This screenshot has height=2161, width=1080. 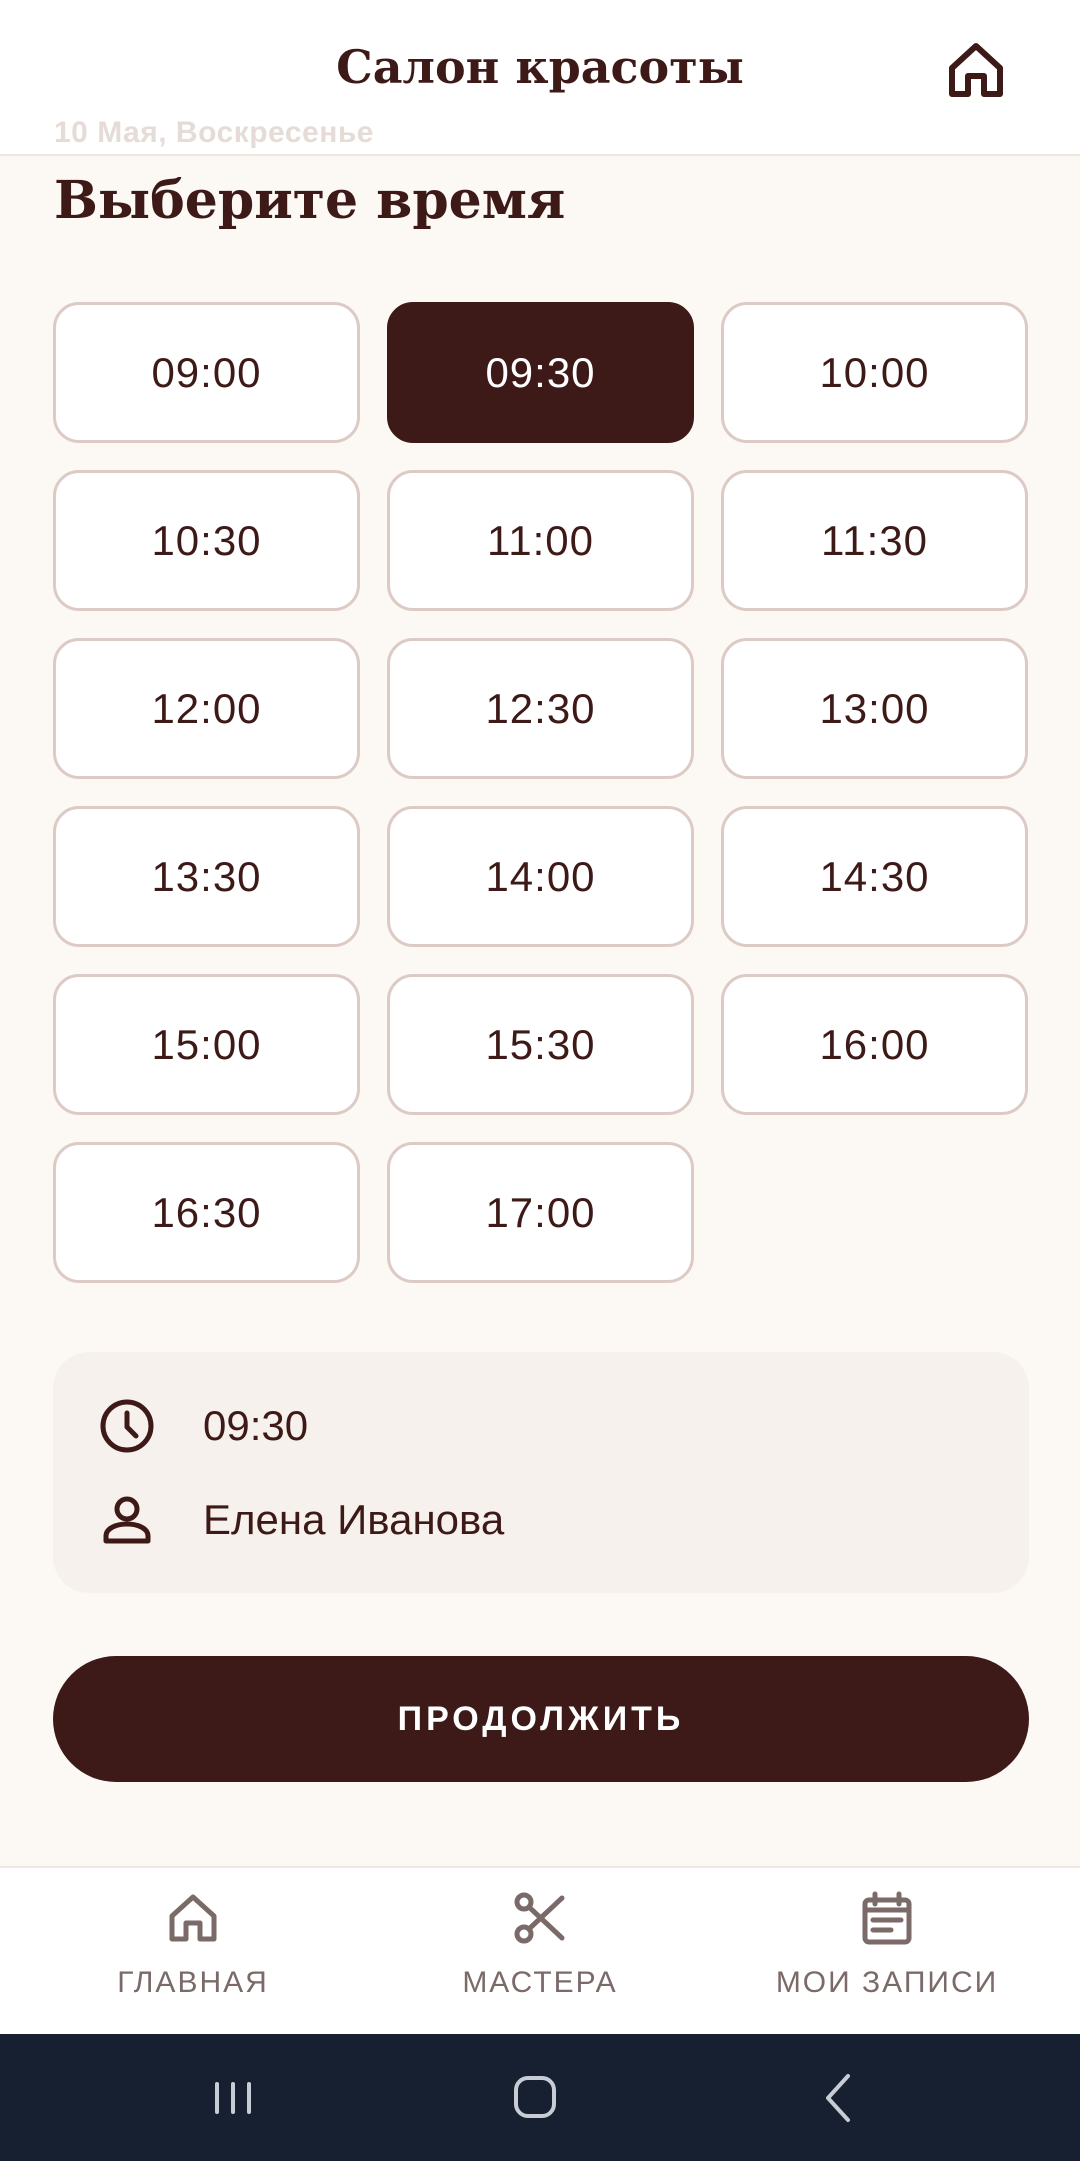 I want to click on app-title: Салон красоты, so click(x=540, y=67).